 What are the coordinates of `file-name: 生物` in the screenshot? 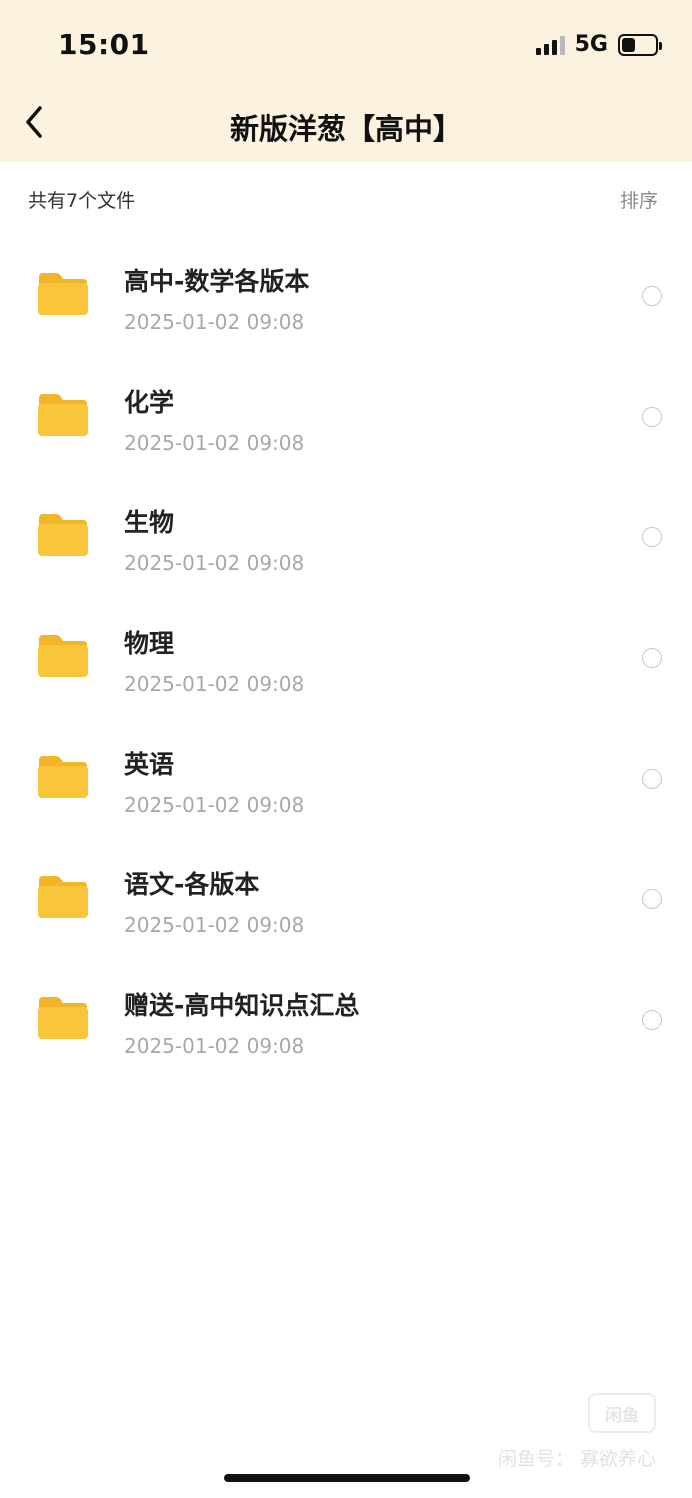 It's located at (149, 523).